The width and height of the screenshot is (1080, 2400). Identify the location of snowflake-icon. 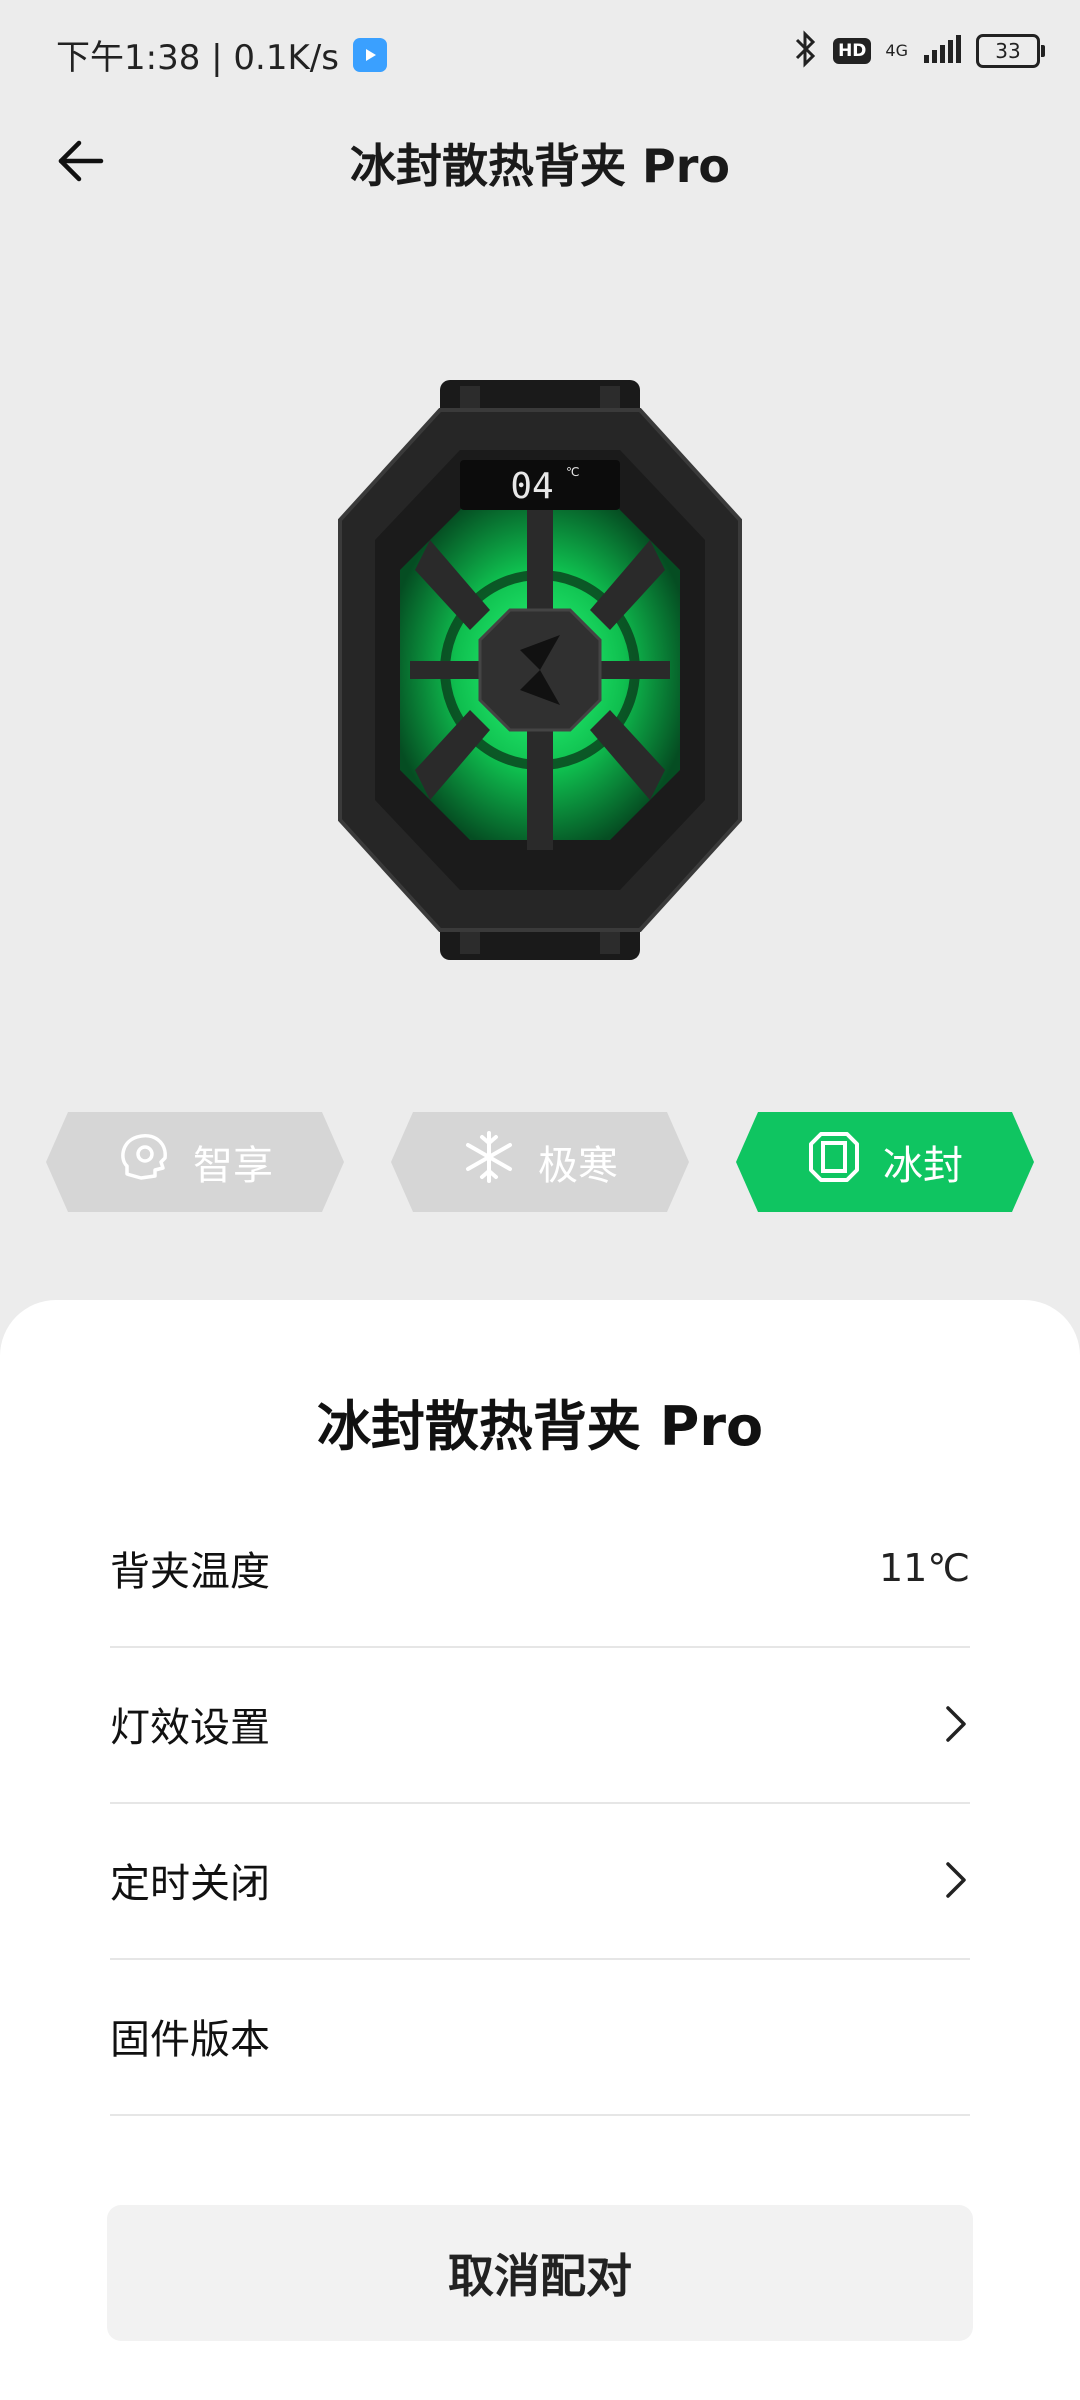
(489, 1162).